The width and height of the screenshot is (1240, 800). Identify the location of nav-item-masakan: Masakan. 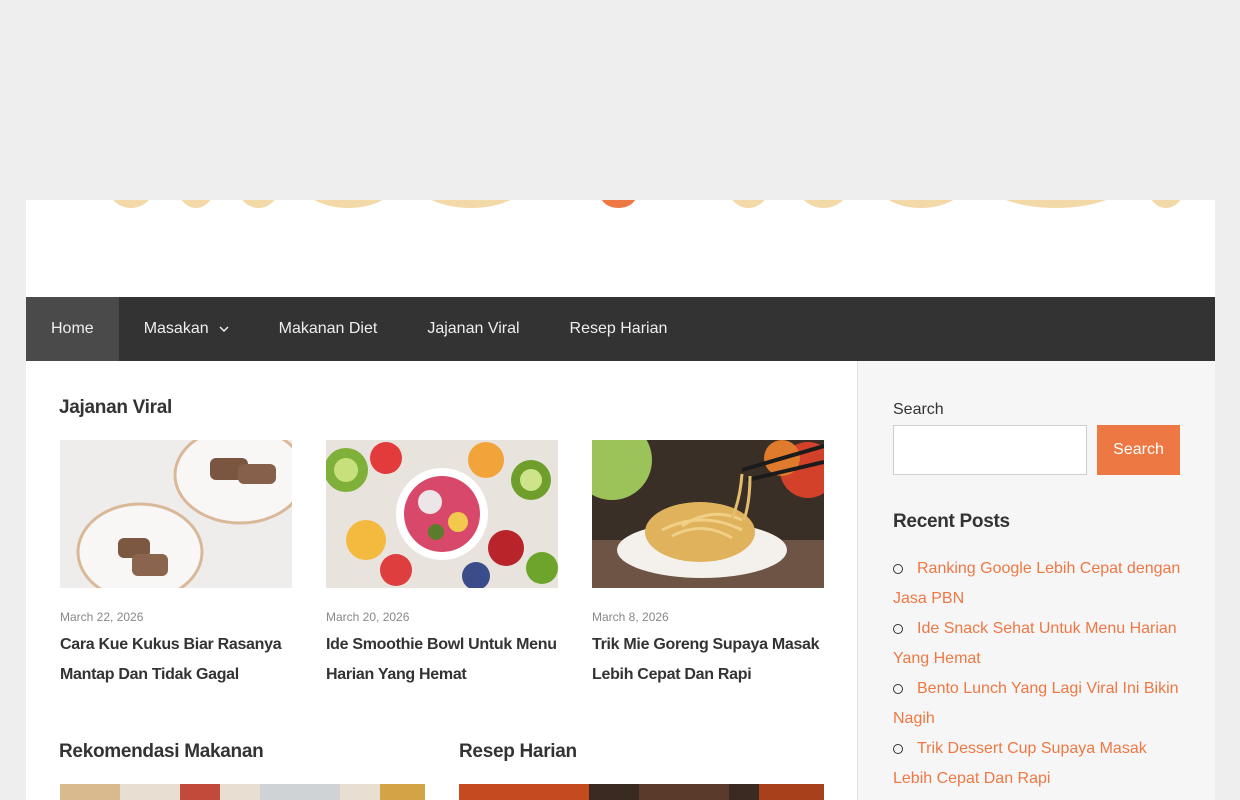
(186, 329).